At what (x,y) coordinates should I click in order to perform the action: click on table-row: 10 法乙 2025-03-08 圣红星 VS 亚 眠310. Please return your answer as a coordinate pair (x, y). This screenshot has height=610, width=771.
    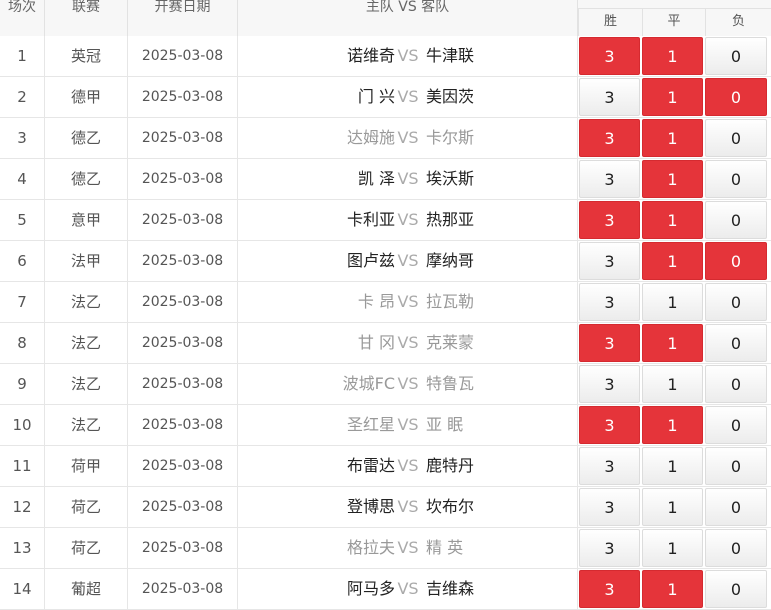
    Looking at the image, I should click on (385, 425).